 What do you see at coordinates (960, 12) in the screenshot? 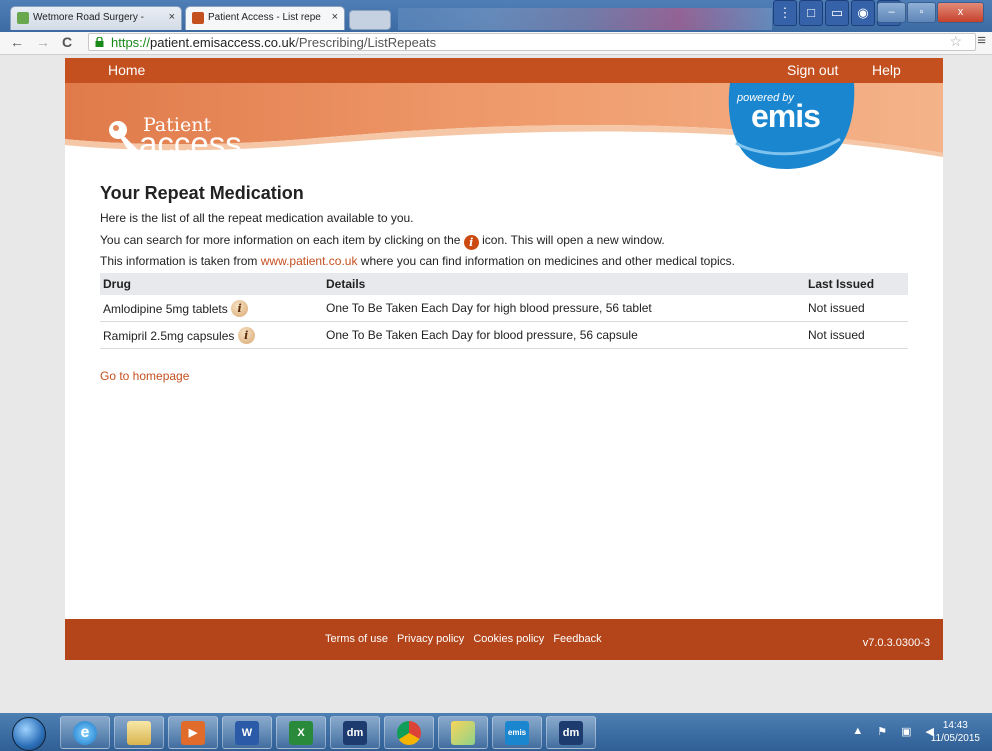
I see `close-window-button: x` at bounding box center [960, 12].